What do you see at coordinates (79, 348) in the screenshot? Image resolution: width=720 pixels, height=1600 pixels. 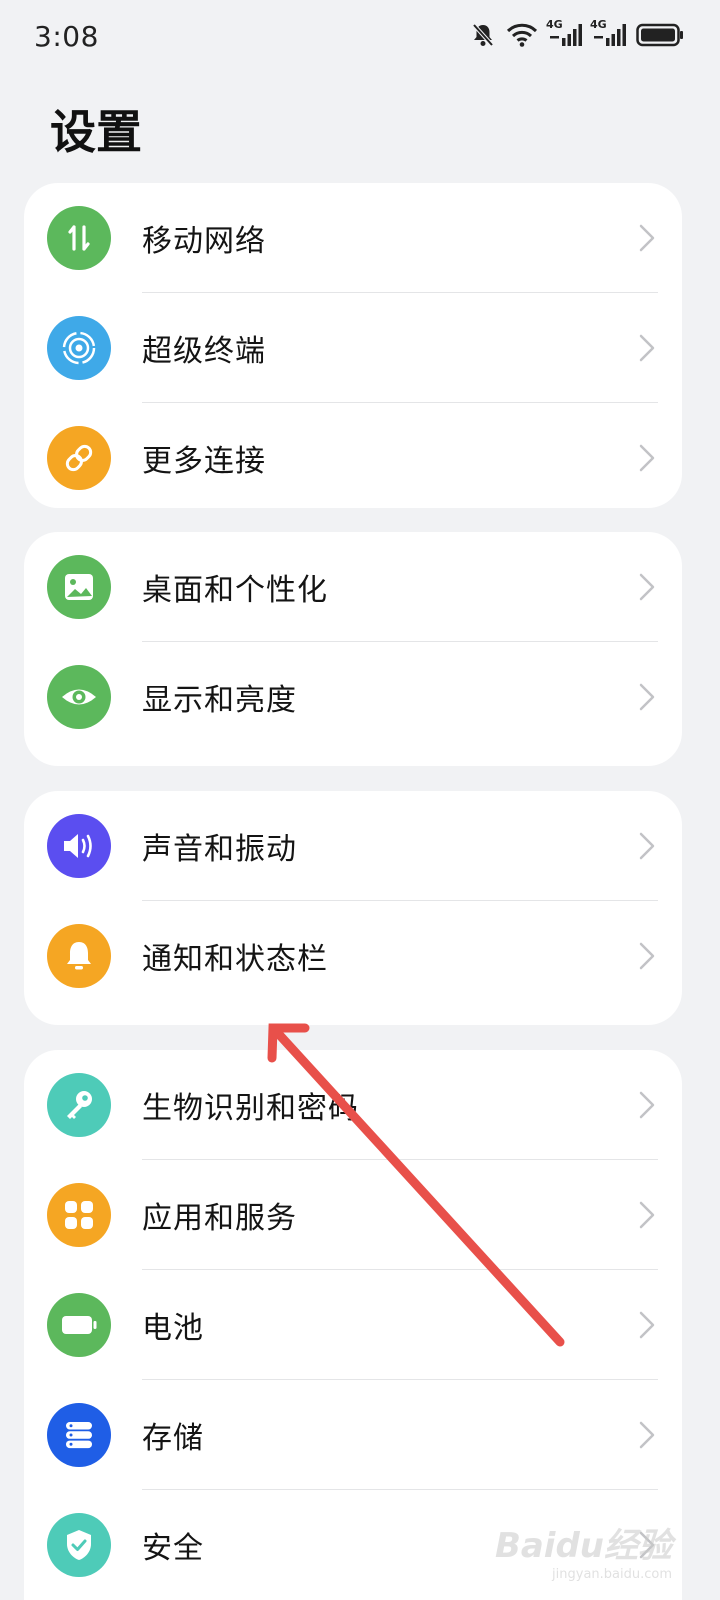 I see `super-device-icon` at bounding box center [79, 348].